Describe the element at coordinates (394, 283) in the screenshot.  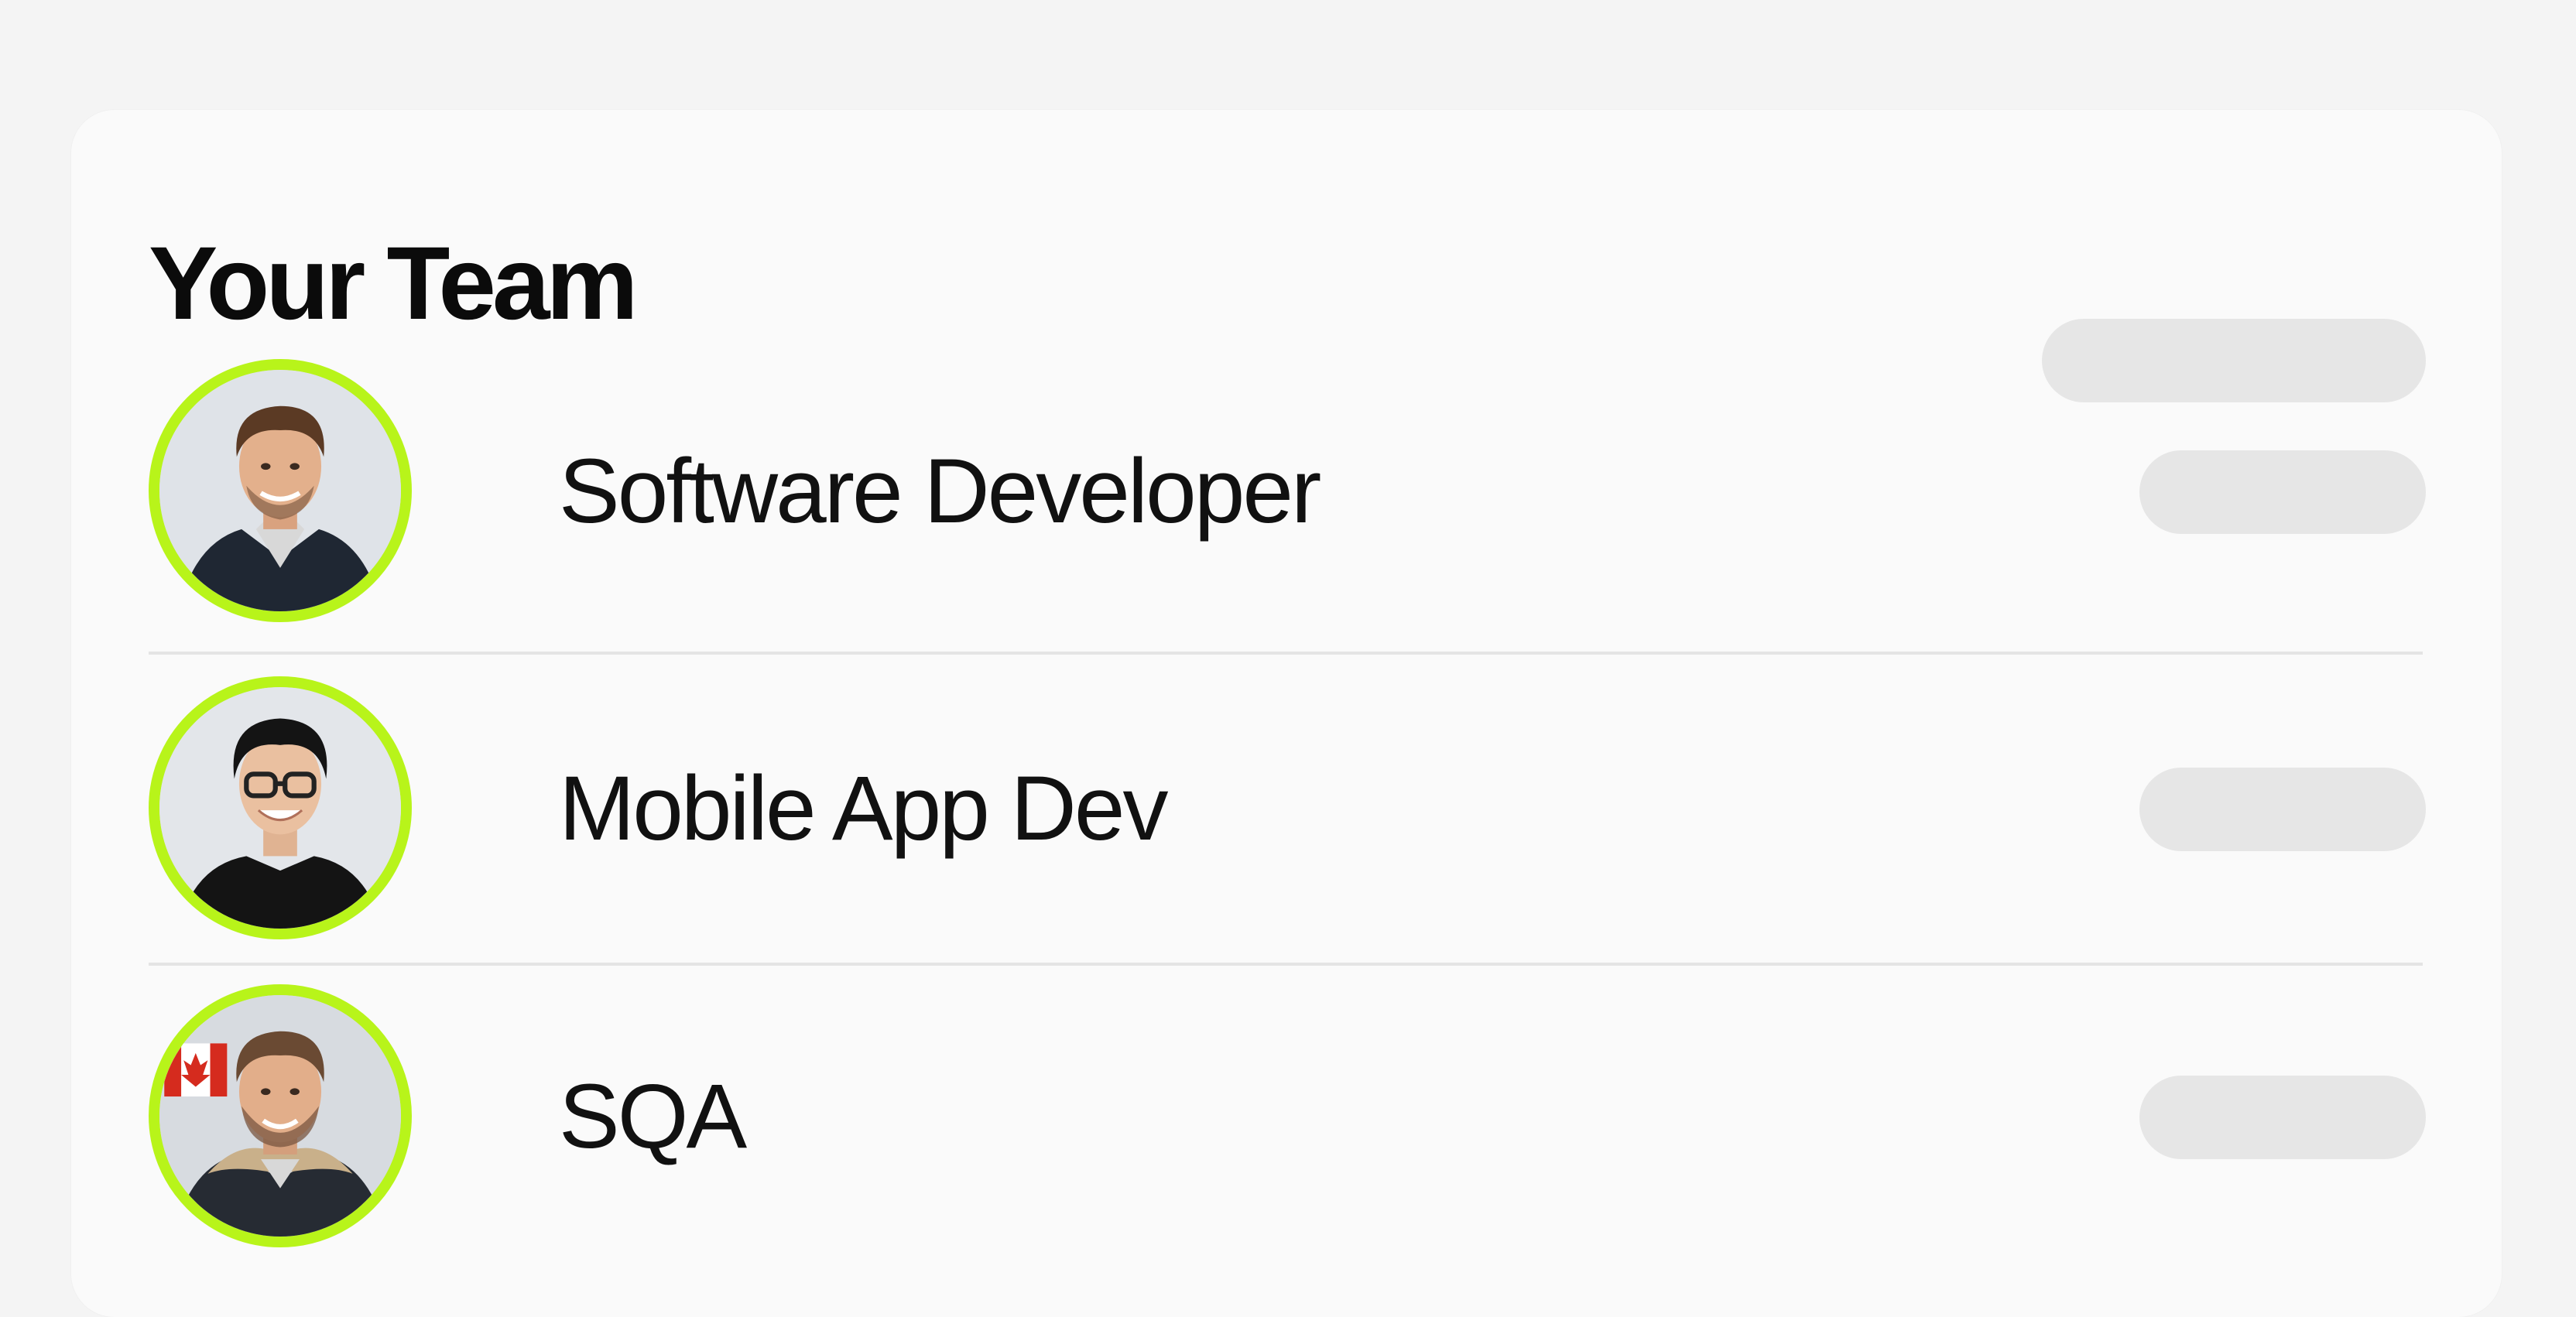
I see `team-title: Your Team` at that location.